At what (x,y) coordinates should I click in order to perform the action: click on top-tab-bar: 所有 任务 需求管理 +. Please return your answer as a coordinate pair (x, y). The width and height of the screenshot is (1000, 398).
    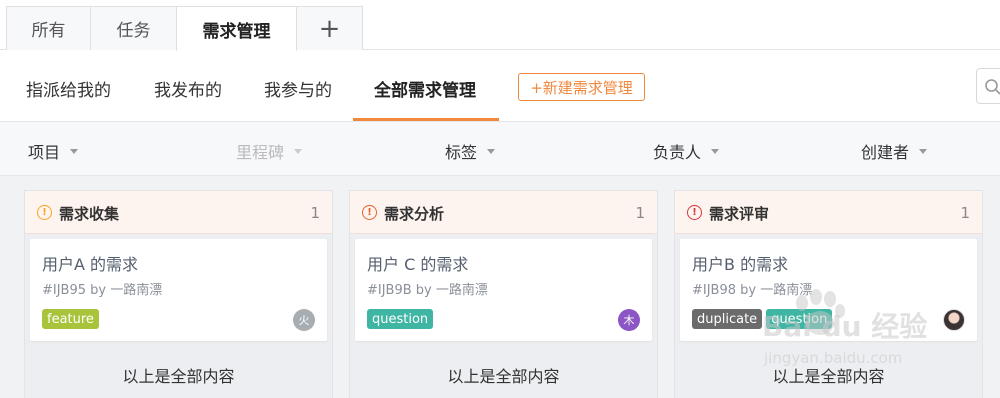
    Looking at the image, I should click on (500, 25).